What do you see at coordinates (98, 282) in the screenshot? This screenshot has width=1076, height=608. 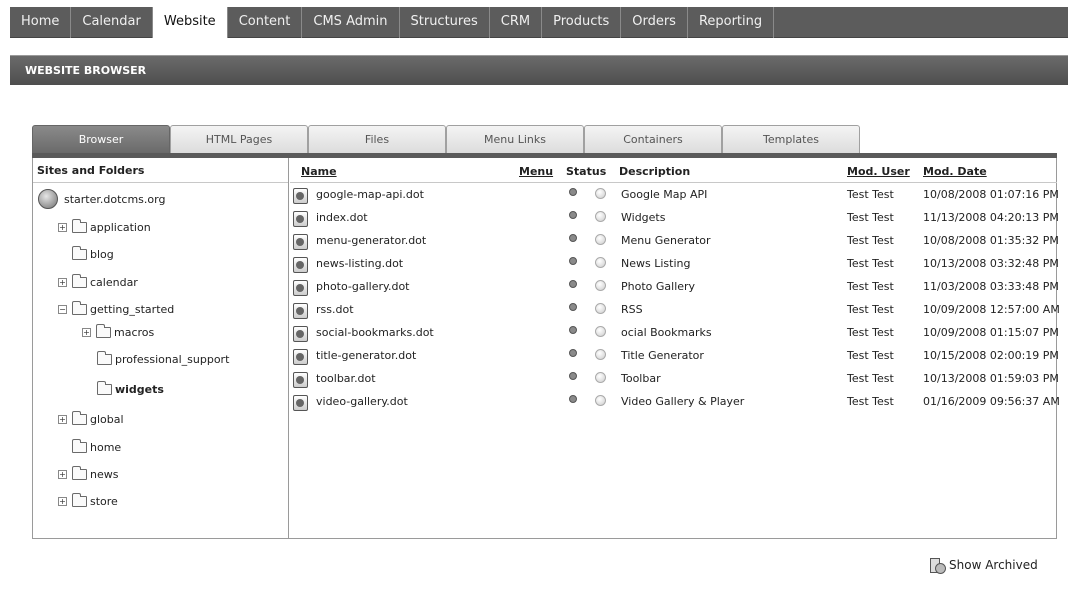 I see `tree-item-calendar: + calendar` at bounding box center [98, 282].